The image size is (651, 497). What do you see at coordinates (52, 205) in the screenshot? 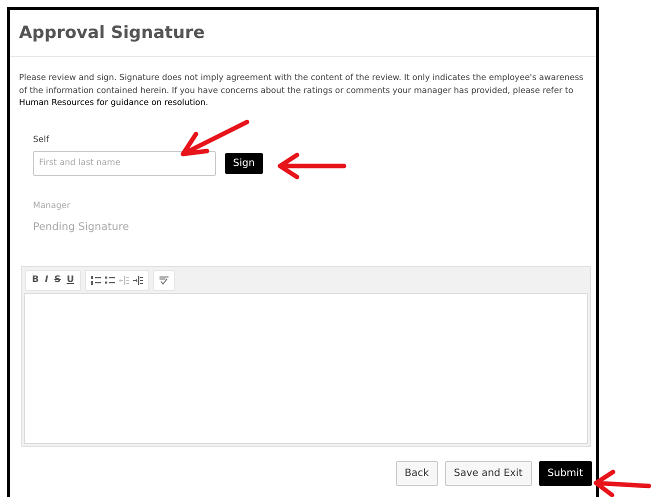
I see `manager-label: Manager` at bounding box center [52, 205].